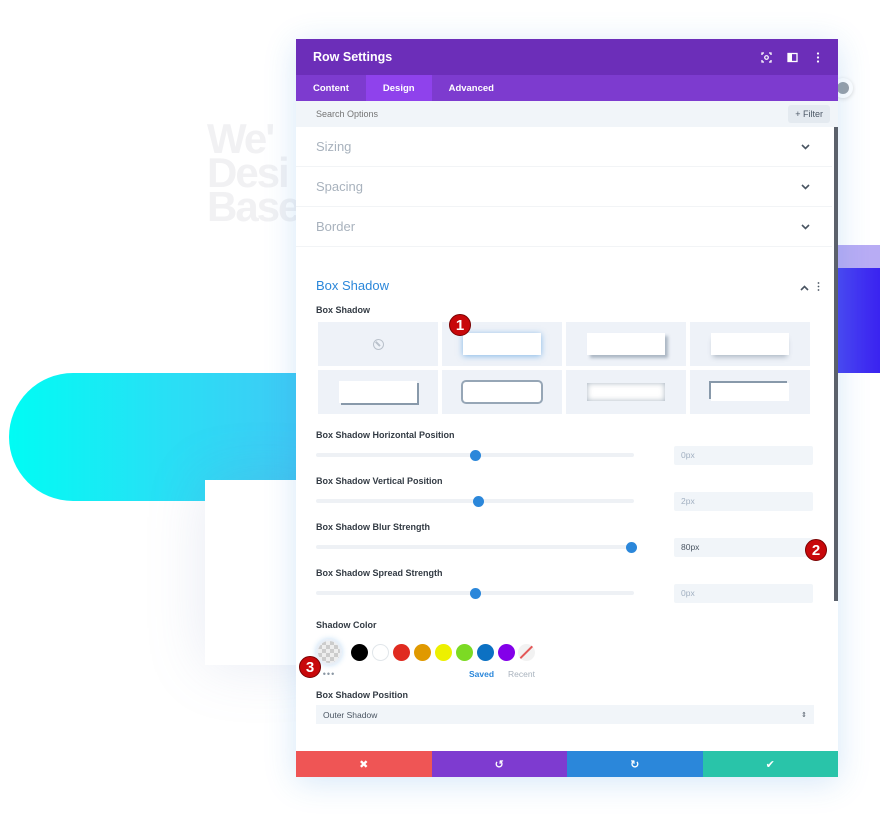  I want to click on background-heading: We' Desi Base, so click(254, 174).